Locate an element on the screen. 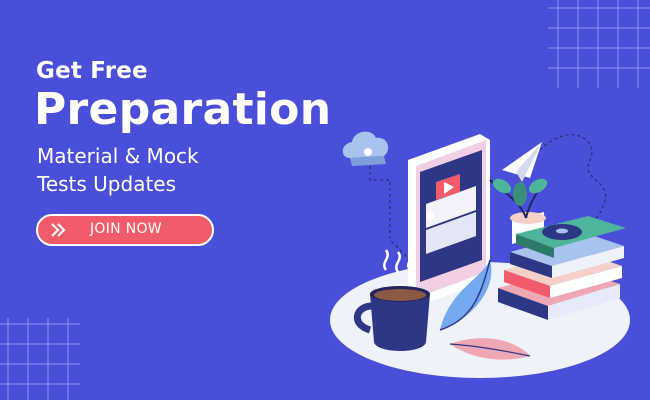 Image resolution: width=650 pixels, height=400 pixels. grid-decoration-top-right is located at coordinates (599, 44).